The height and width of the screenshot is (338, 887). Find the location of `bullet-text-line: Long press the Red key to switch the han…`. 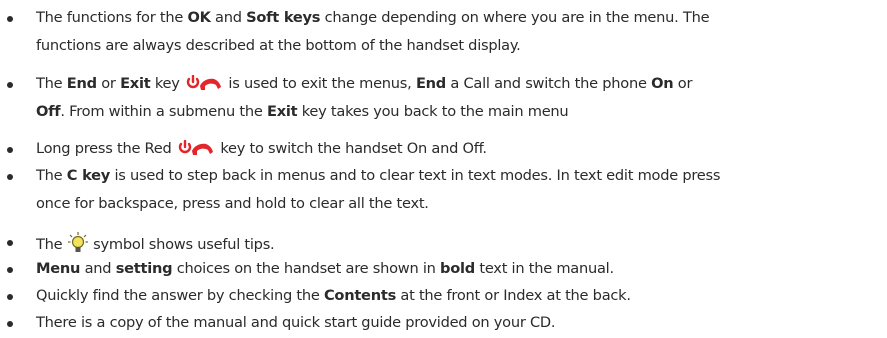

bullet-text-line: Long press the Red key to switch the han… is located at coordinates (261, 150).